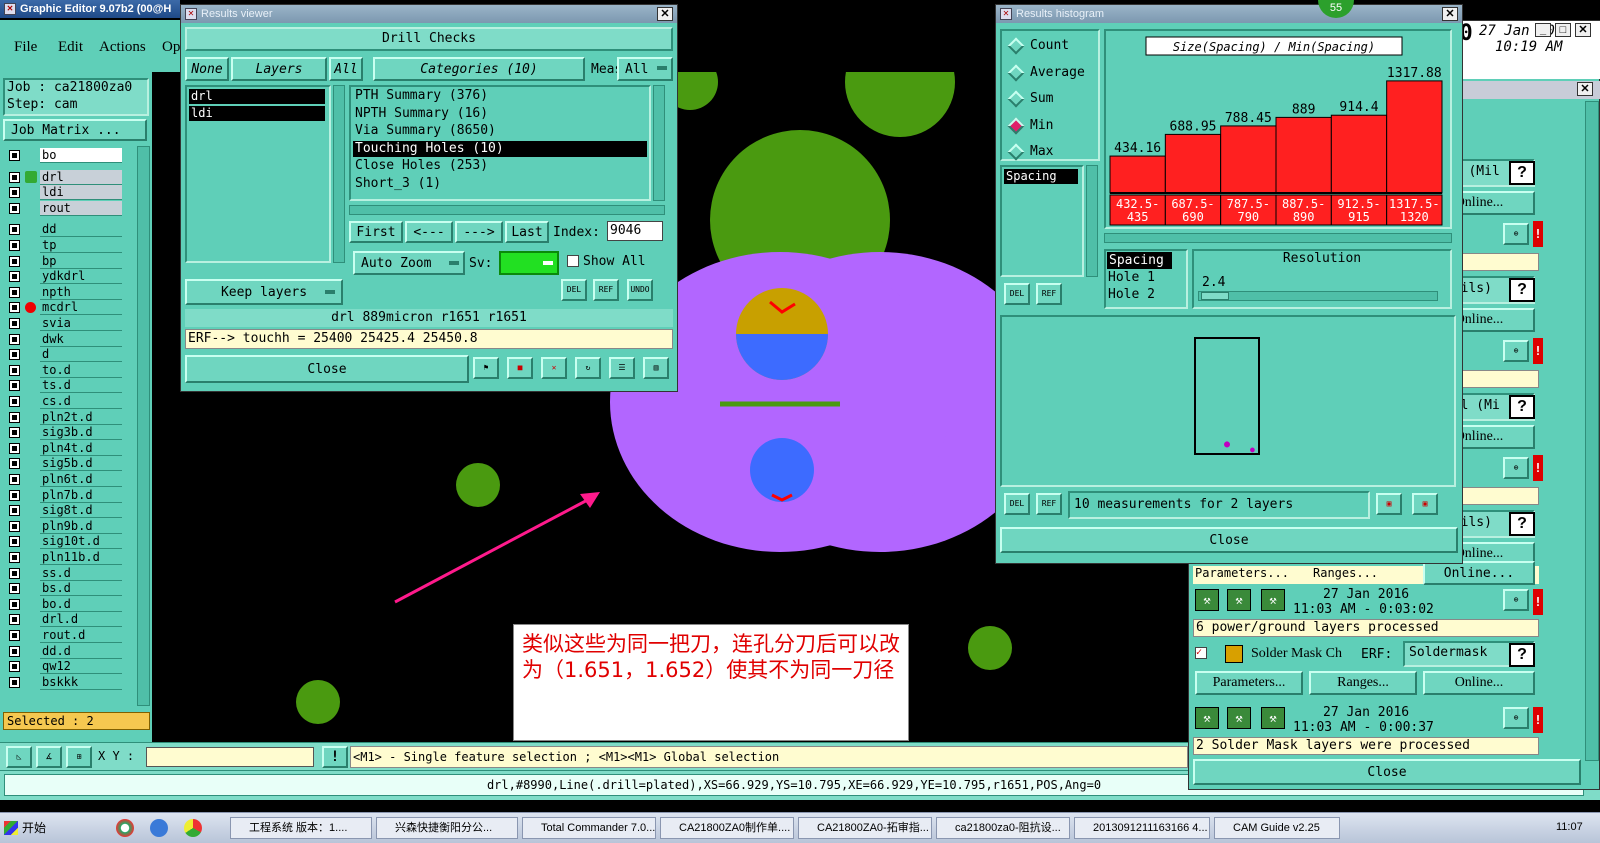 The width and height of the screenshot is (1600, 843). I want to click on layer-name: drl.d, so click(81, 620).